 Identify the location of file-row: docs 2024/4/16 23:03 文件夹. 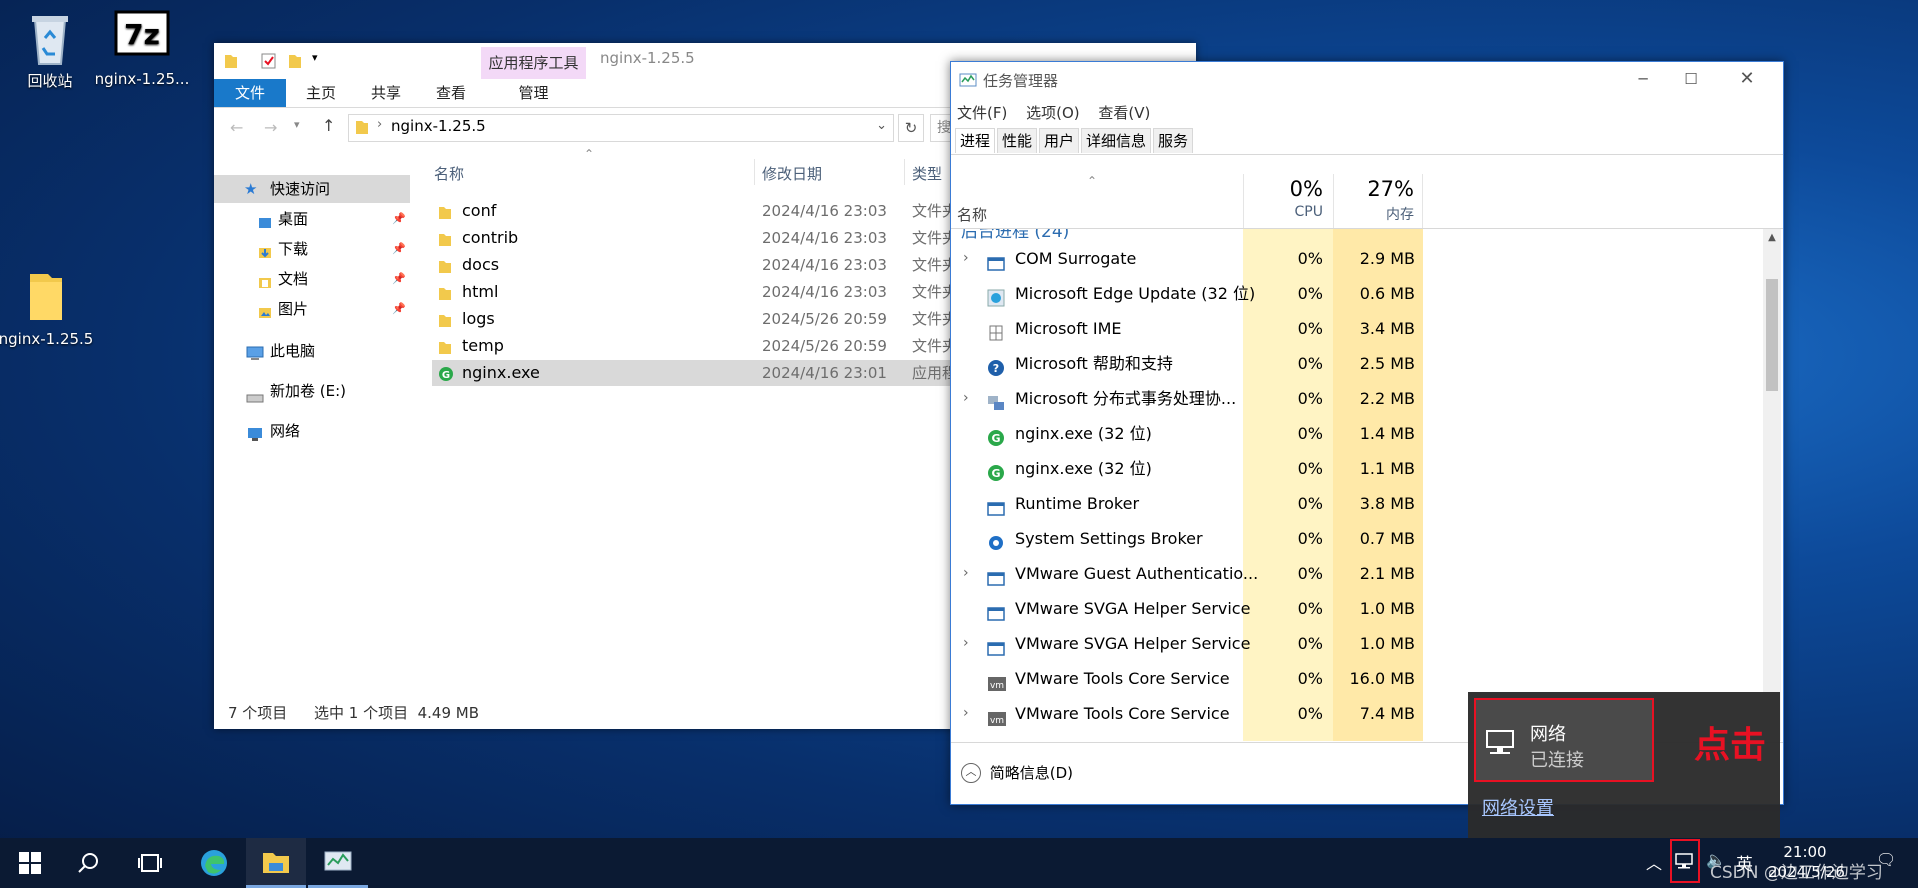
(691, 265).